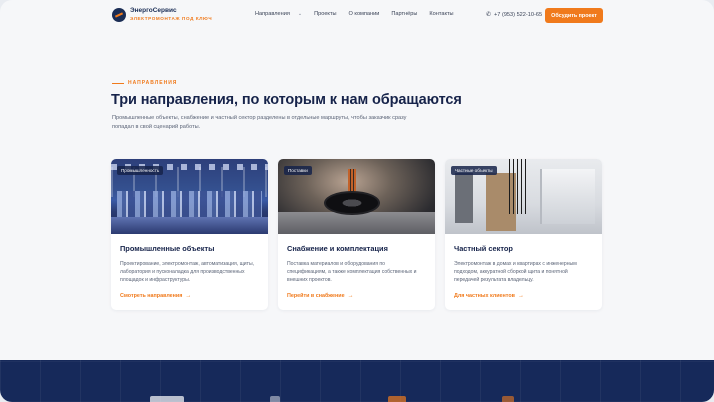  Describe the element at coordinates (574, 15) in the screenshot. I see `discuss-project-button: Обсудить проект` at that location.